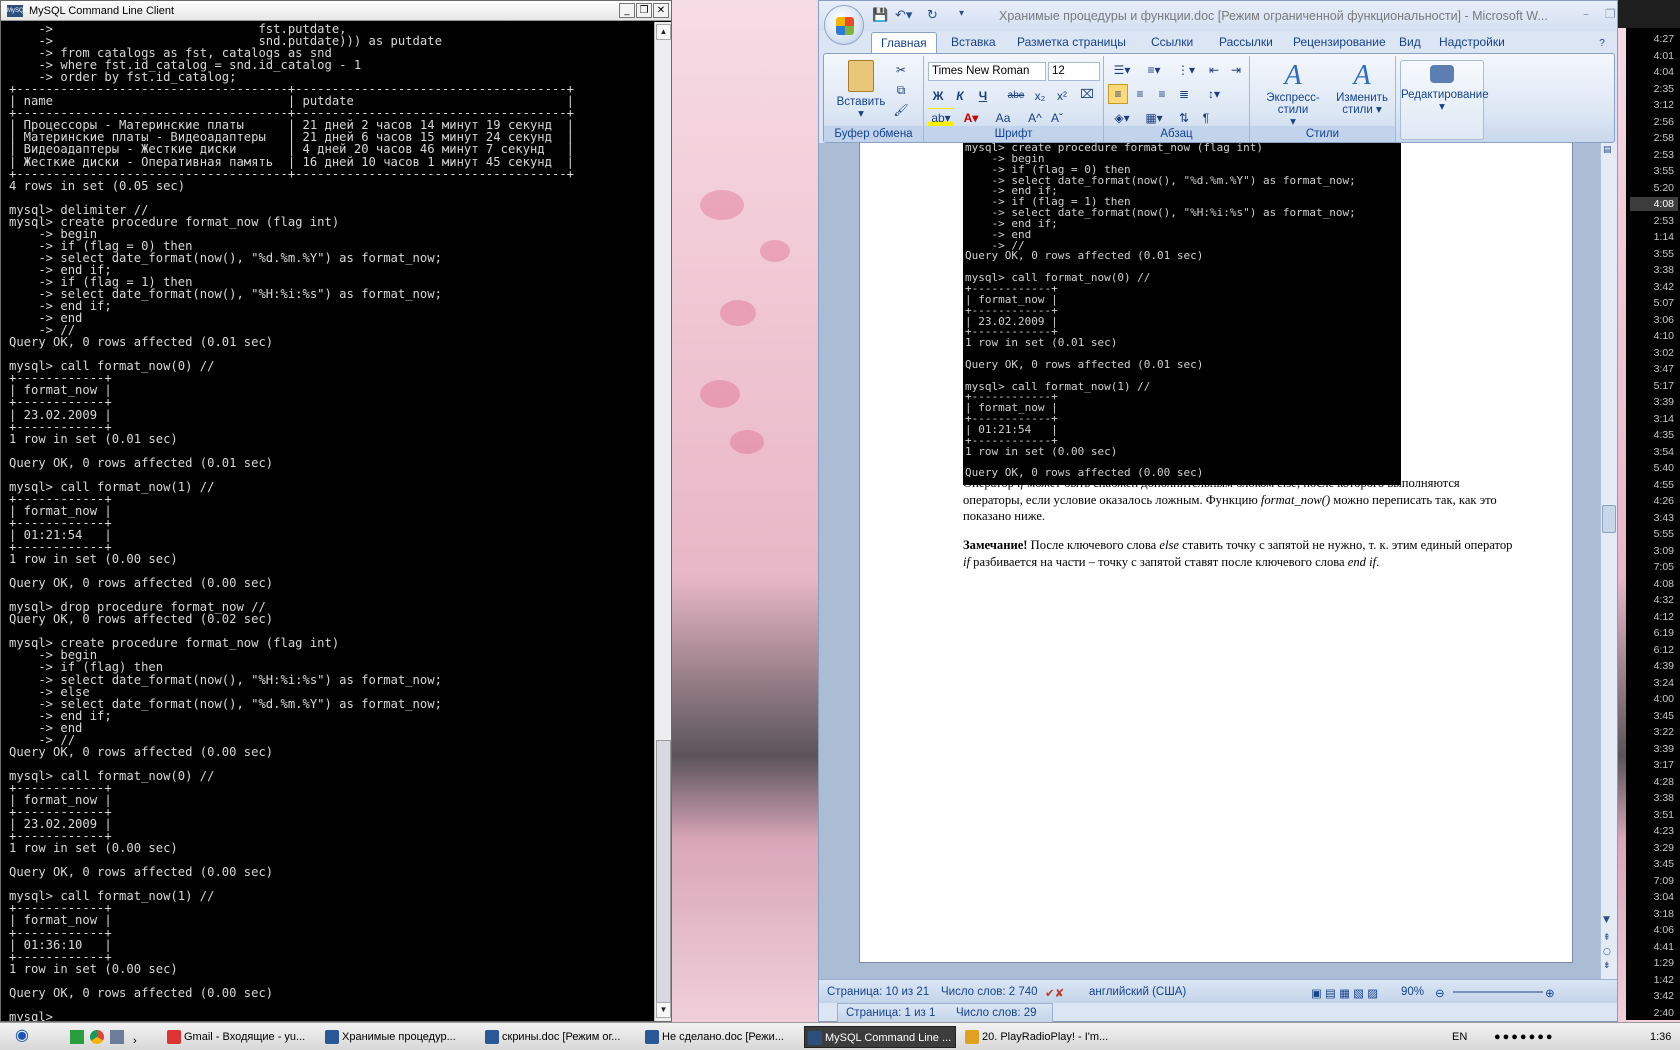 This screenshot has height=1050, width=1680. I want to click on minimize-icon: _, so click(627, 10).